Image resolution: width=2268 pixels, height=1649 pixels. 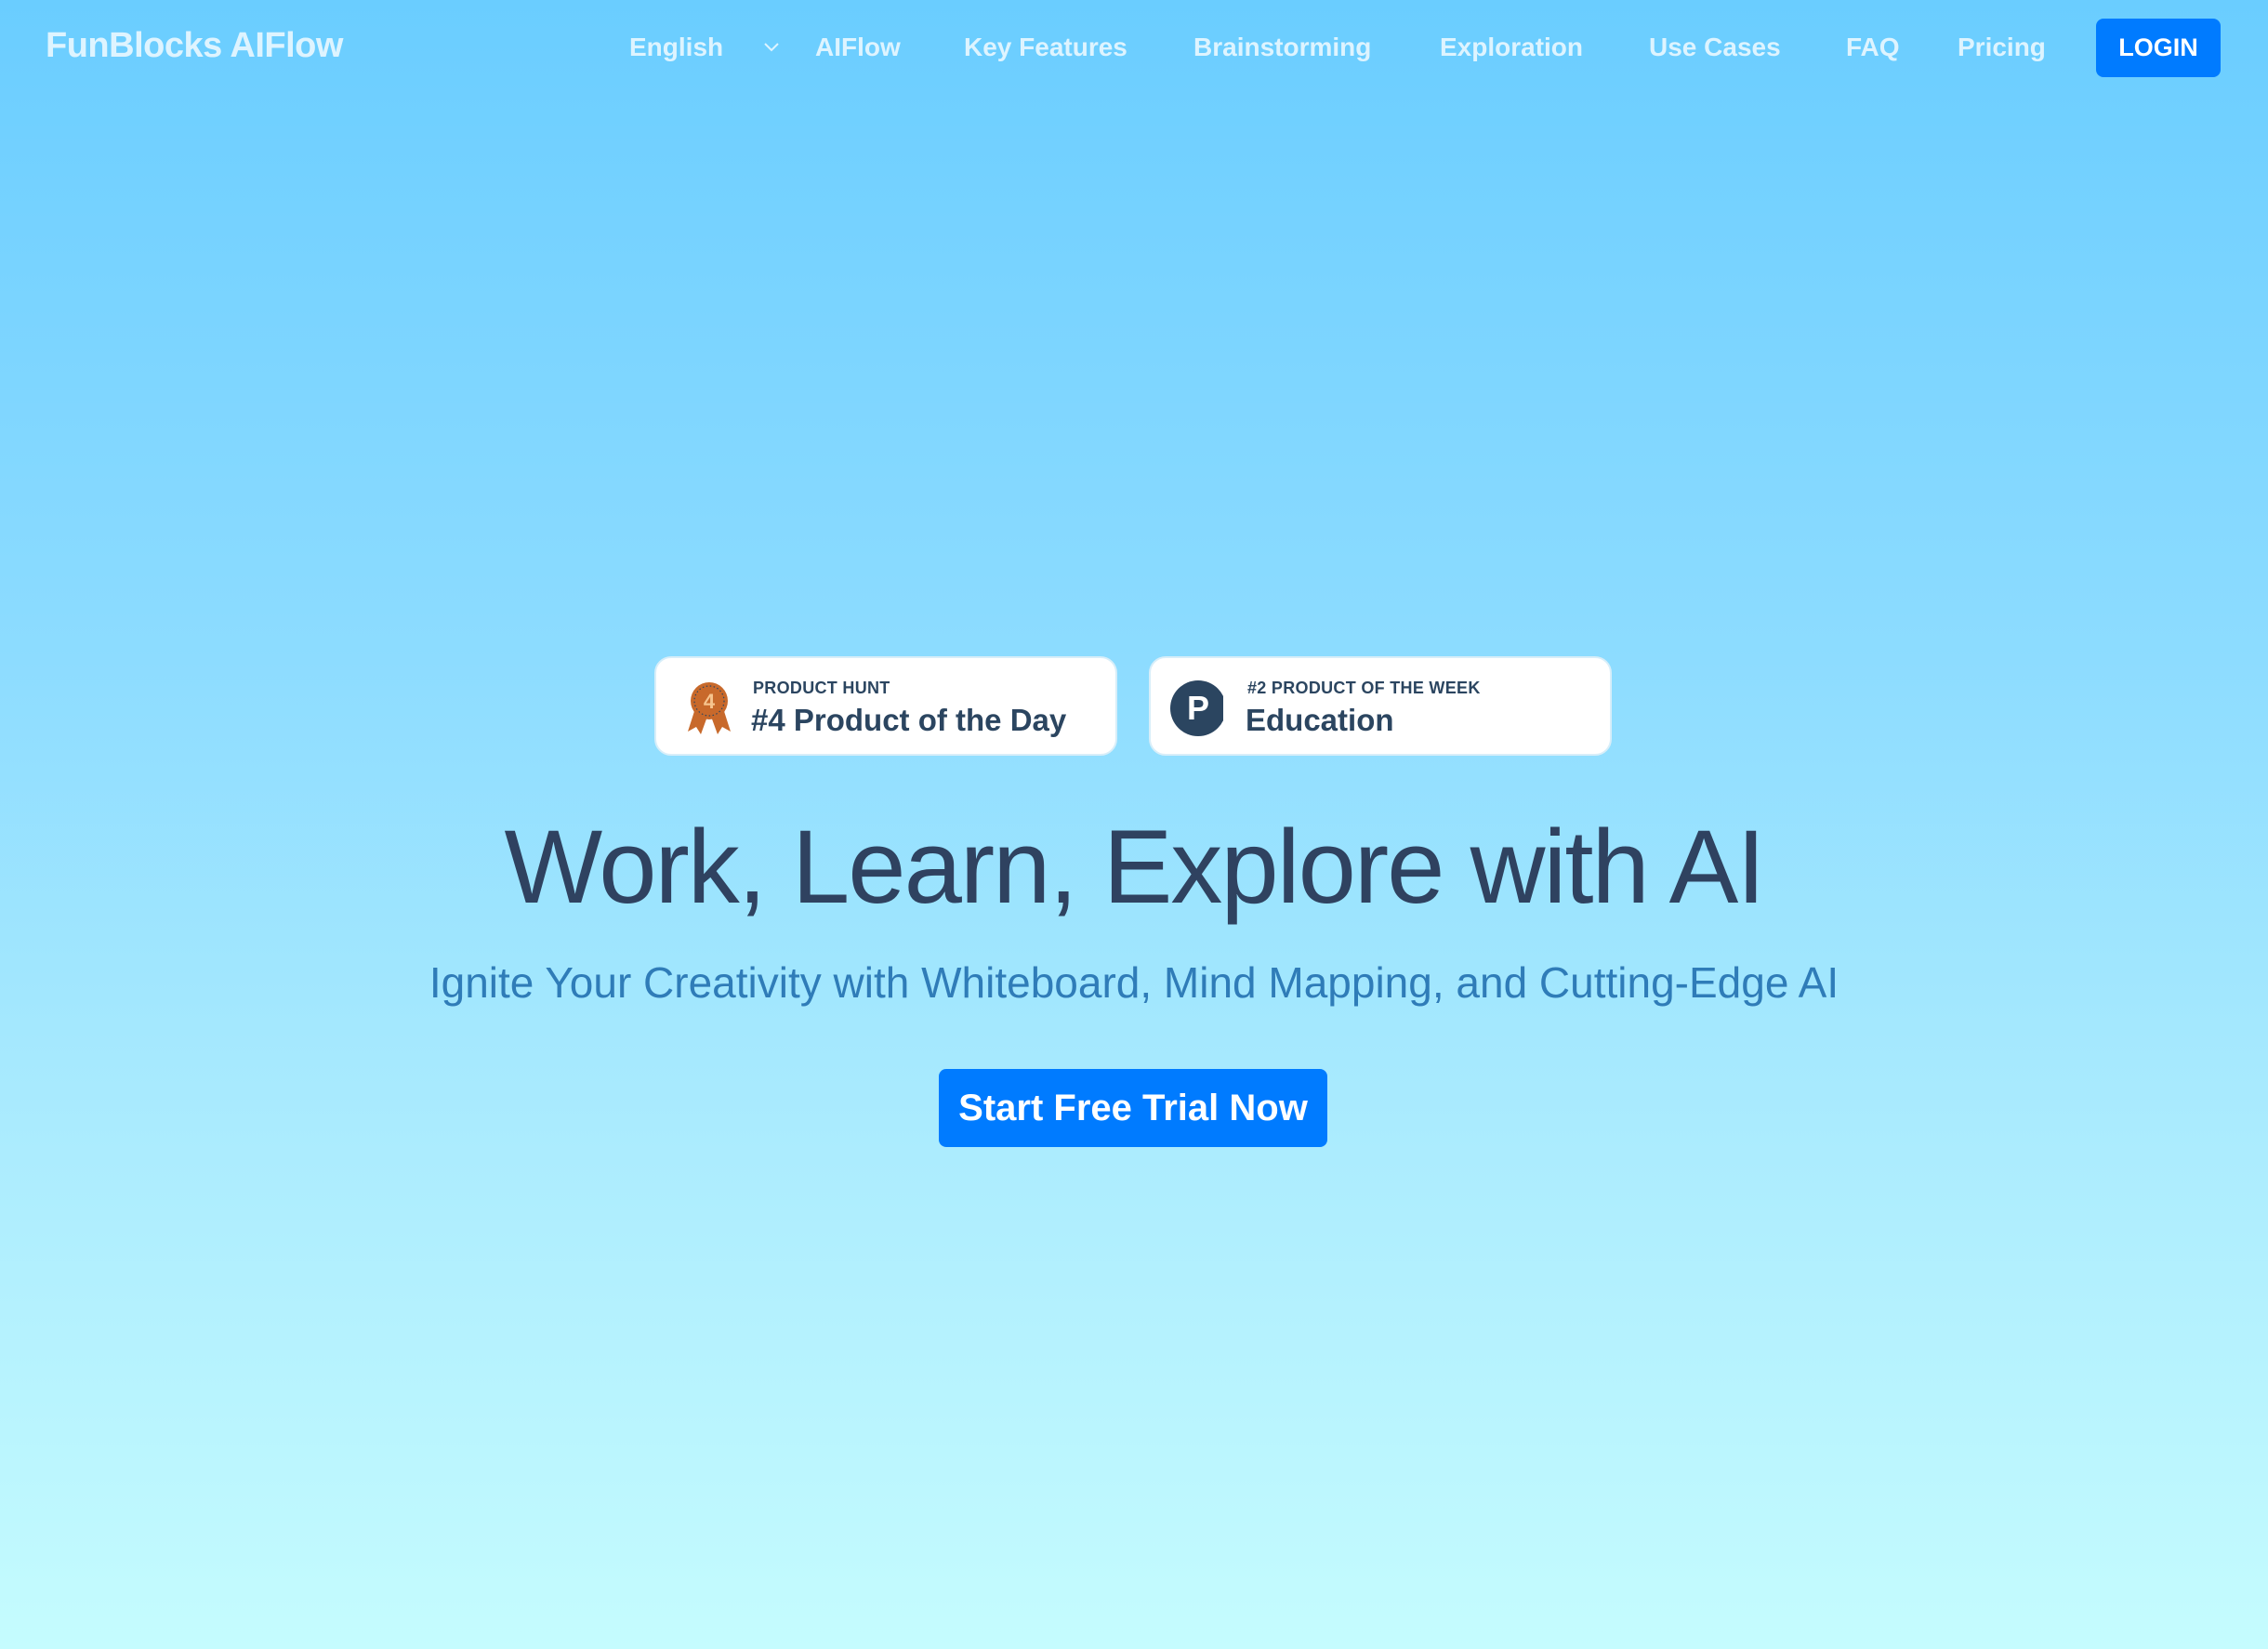 I want to click on nav-aiflow: AIFlow, so click(x=858, y=47).